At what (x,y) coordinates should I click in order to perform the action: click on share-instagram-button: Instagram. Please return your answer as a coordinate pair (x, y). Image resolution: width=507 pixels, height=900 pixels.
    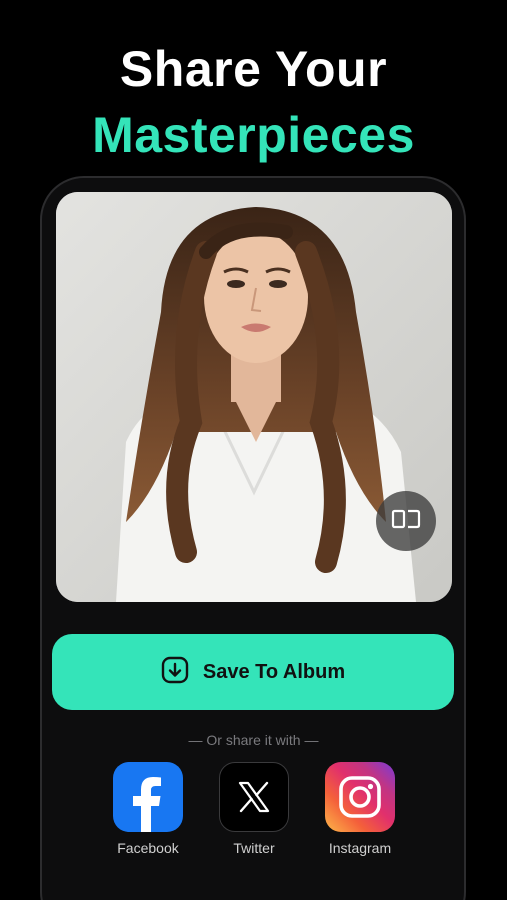
    Looking at the image, I should click on (360, 809).